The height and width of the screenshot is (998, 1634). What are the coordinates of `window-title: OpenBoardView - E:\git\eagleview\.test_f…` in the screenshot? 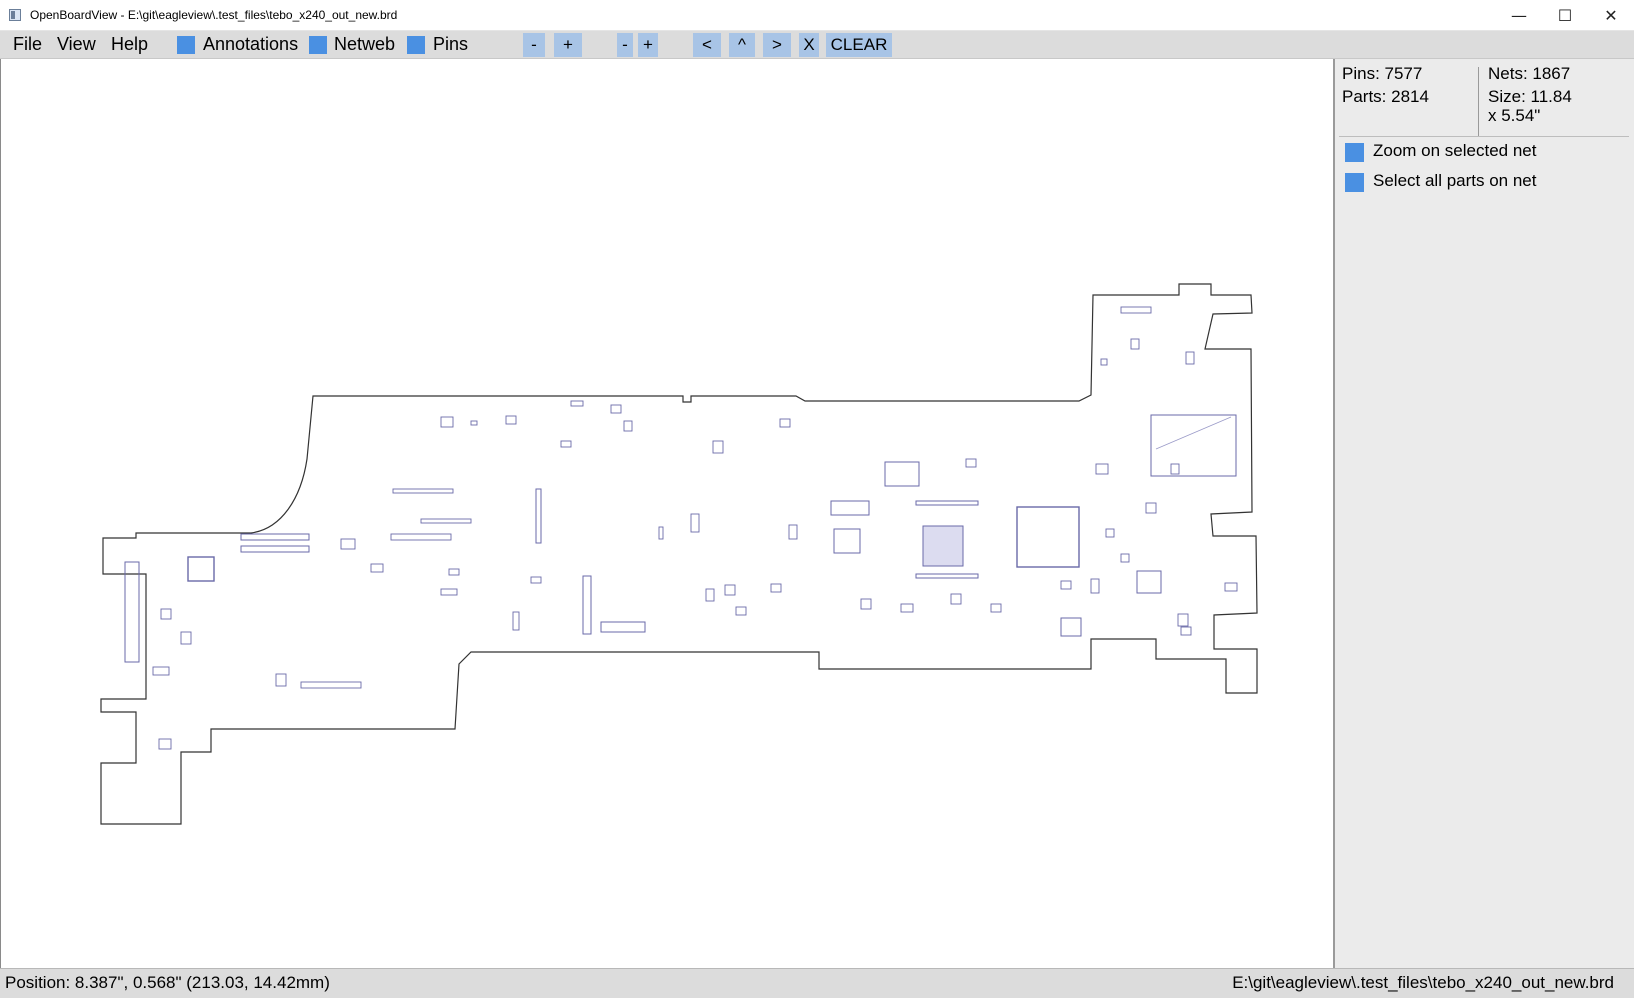 It's located at (214, 15).